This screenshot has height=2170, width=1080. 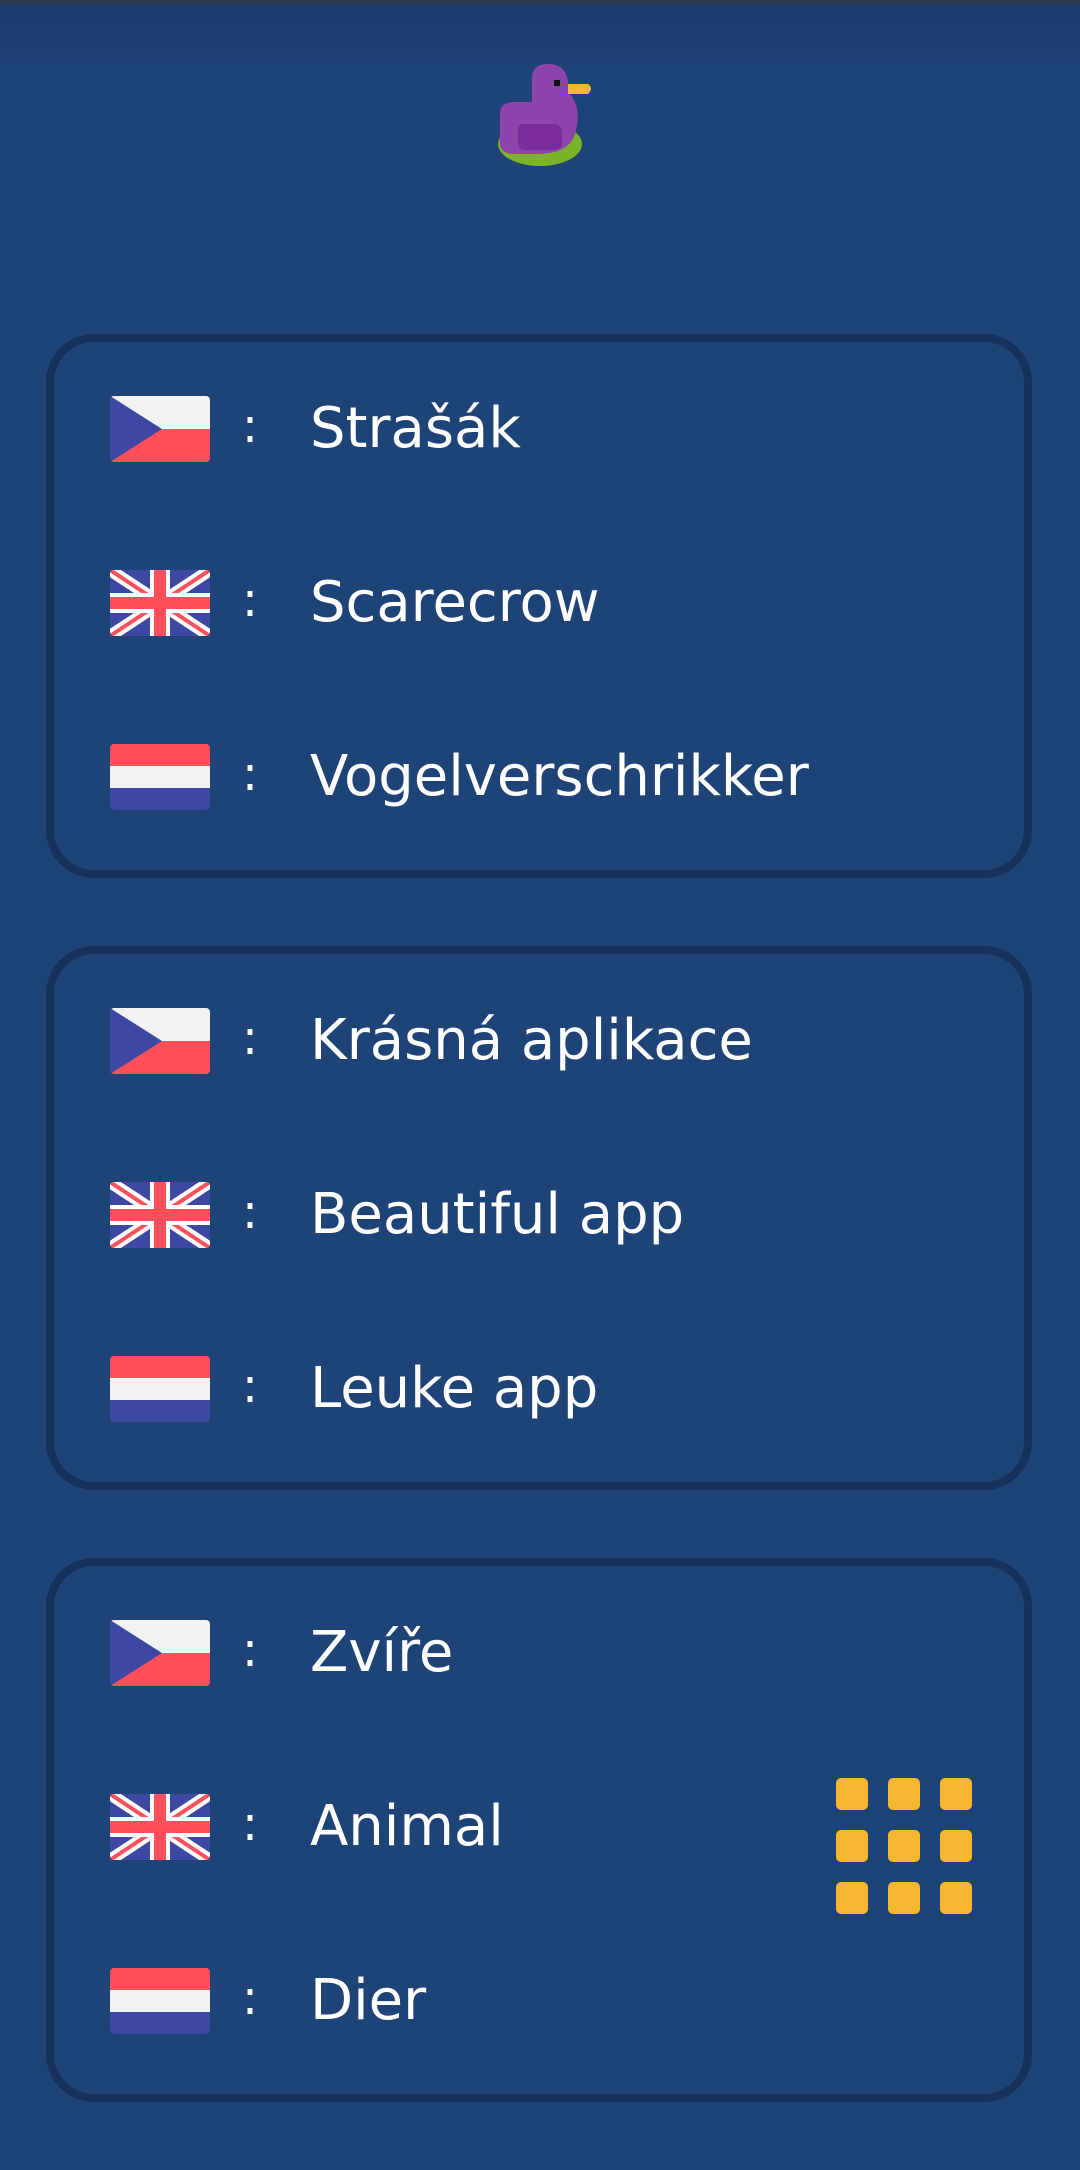 What do you see at coordinates (539, 1443) in the screenshot?
I see `translation-row-dutch: : Leuke app` at bounding box center [539, 1443].